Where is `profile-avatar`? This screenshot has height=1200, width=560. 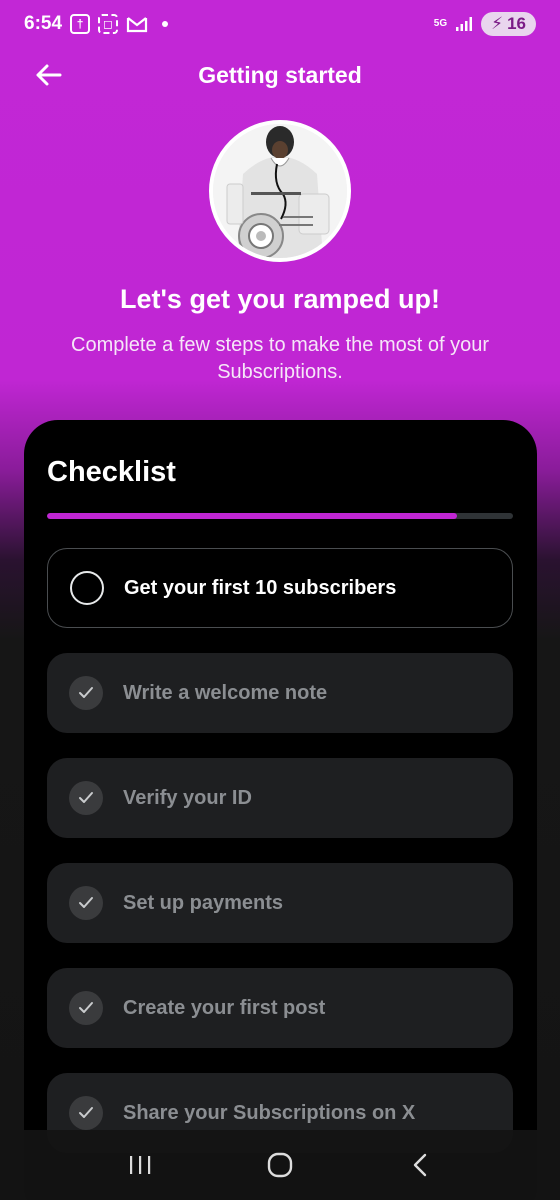 profile-avatar is located at coordinates (280, 191).